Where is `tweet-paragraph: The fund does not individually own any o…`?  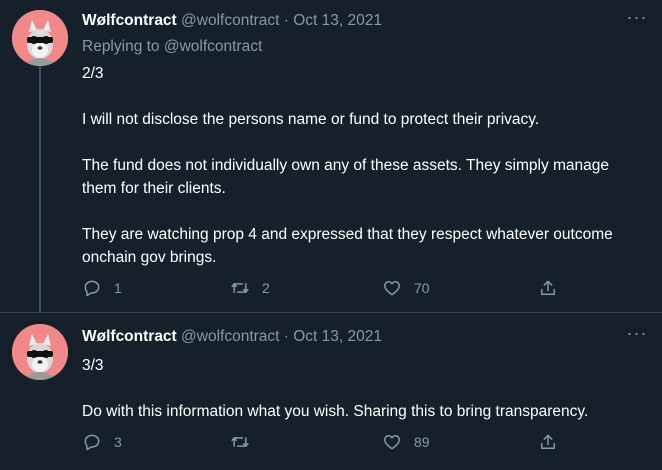 tweet-paragraph: The fund does not individually own any o… is located at coordinates (346, 177).